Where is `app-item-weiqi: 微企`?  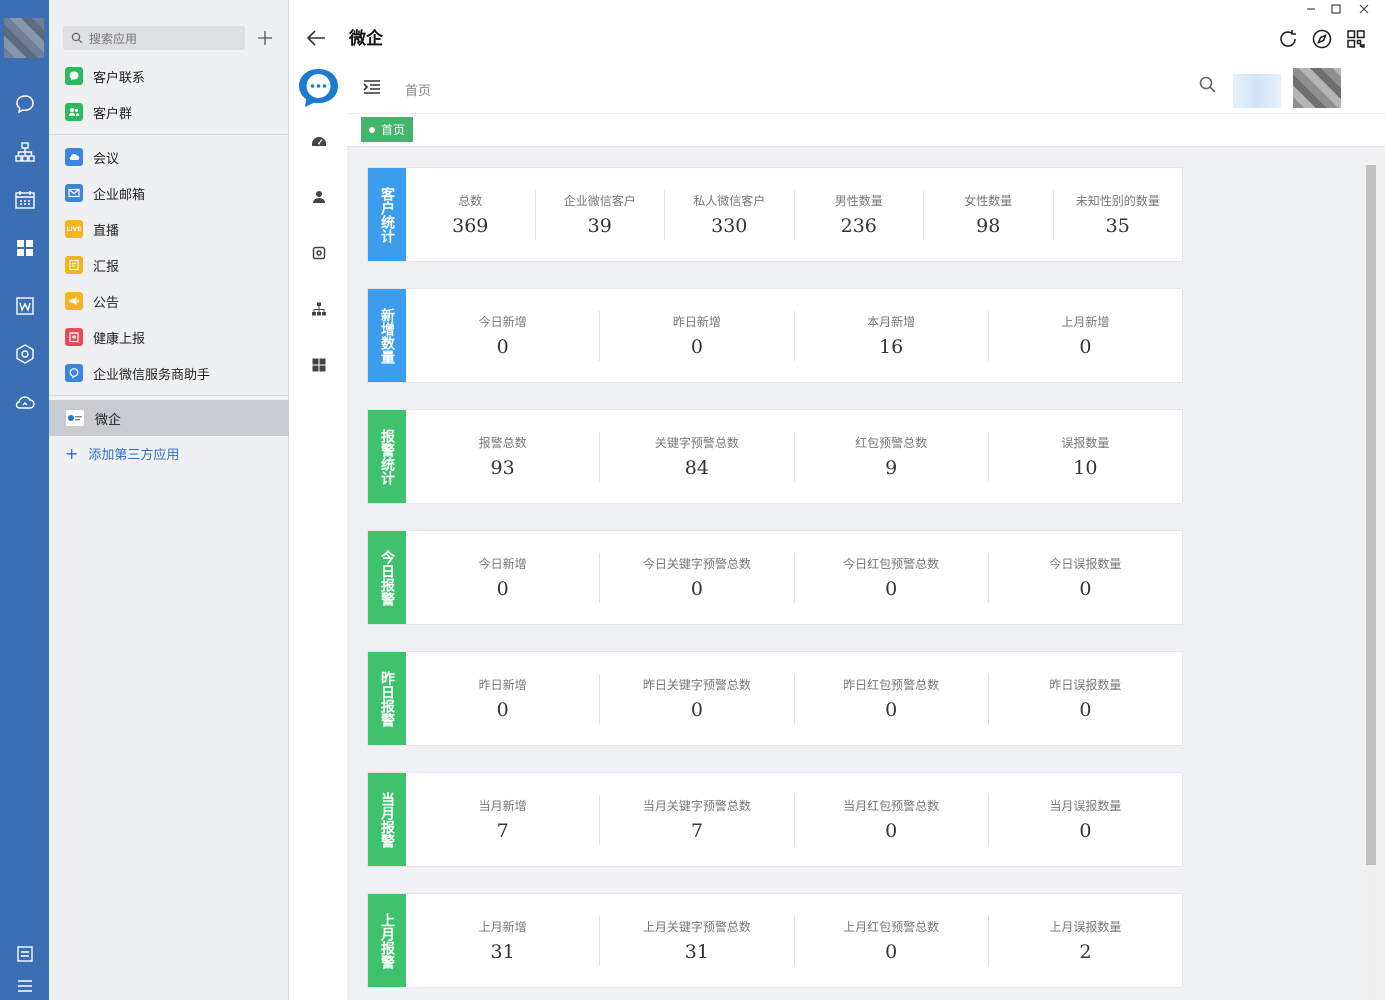 app-item-weiqi: 微企 is located at coordinates (169, 418).